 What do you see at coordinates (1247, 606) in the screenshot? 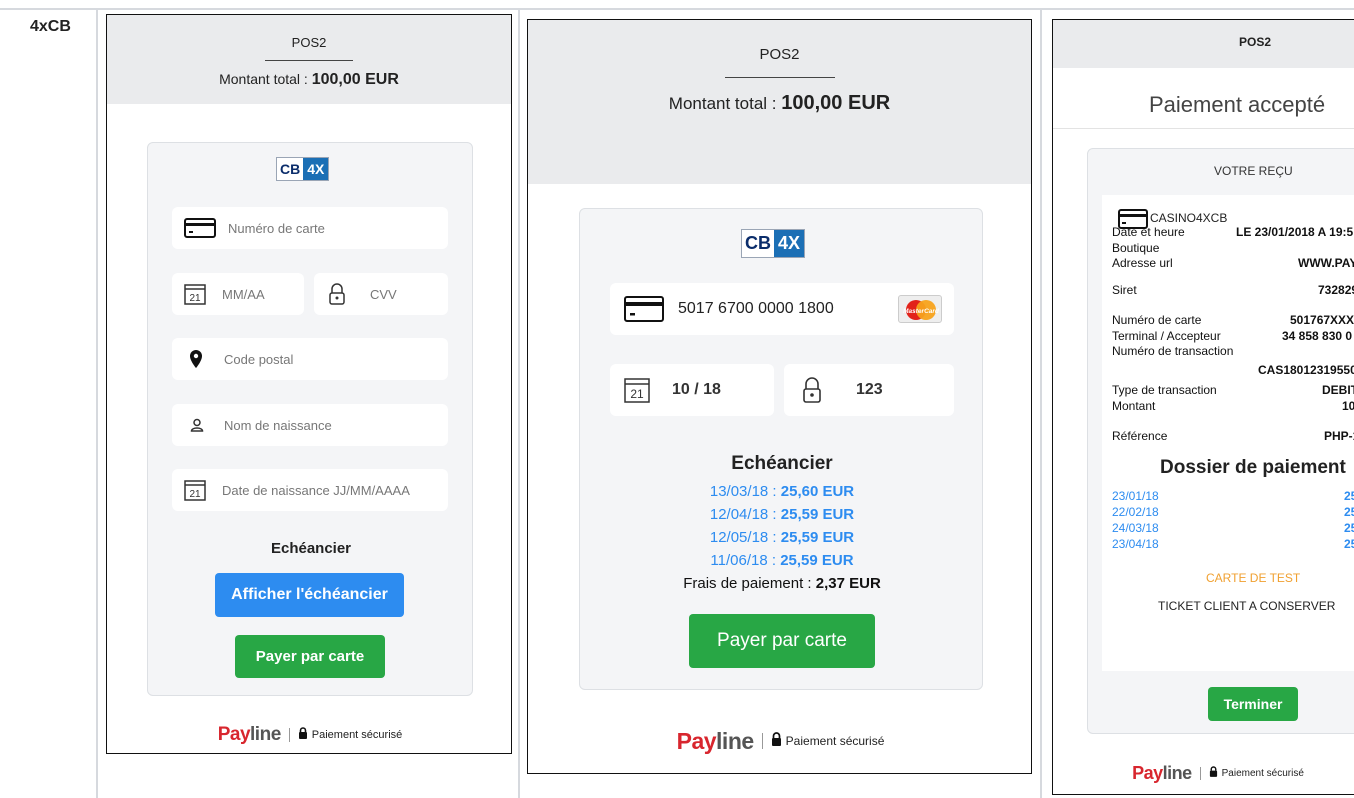
I see `ticket-label: TICKET CLIENT A CONSERVER` at bounding box center [1247, 606].